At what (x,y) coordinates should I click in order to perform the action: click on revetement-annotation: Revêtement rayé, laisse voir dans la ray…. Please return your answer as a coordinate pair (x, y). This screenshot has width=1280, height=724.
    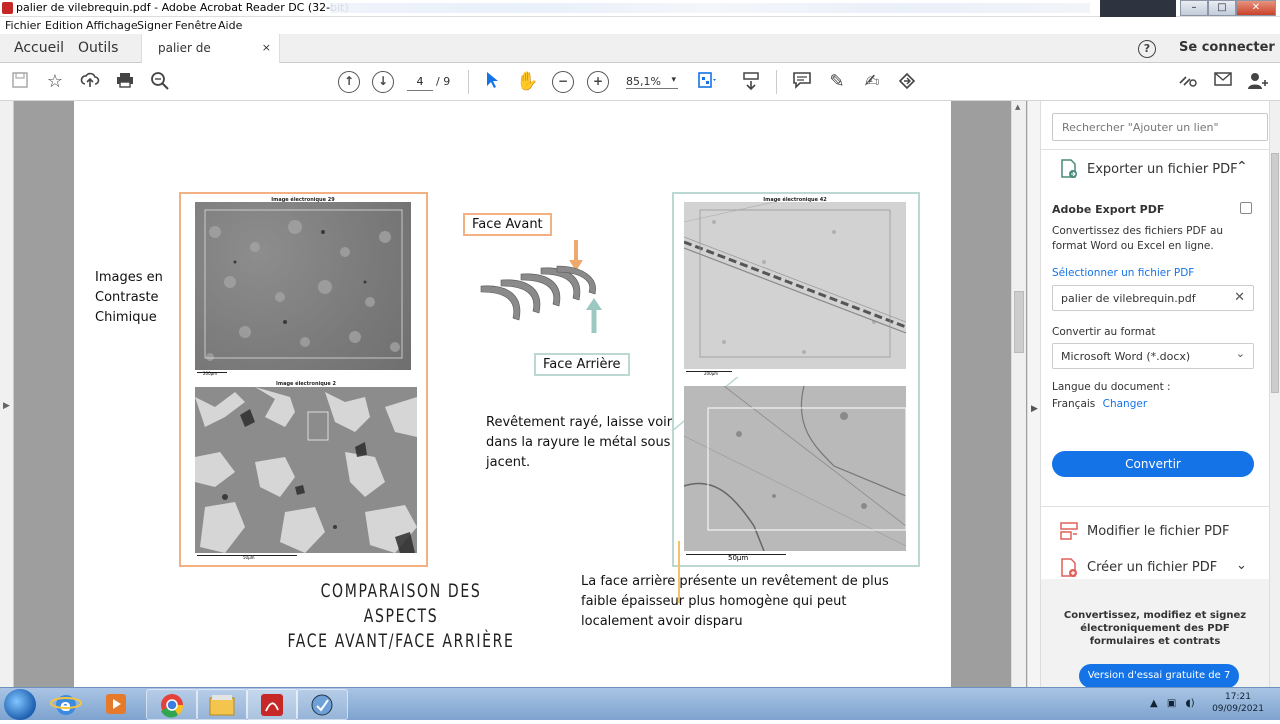
    Looking at the image, I should click on (579, 442).